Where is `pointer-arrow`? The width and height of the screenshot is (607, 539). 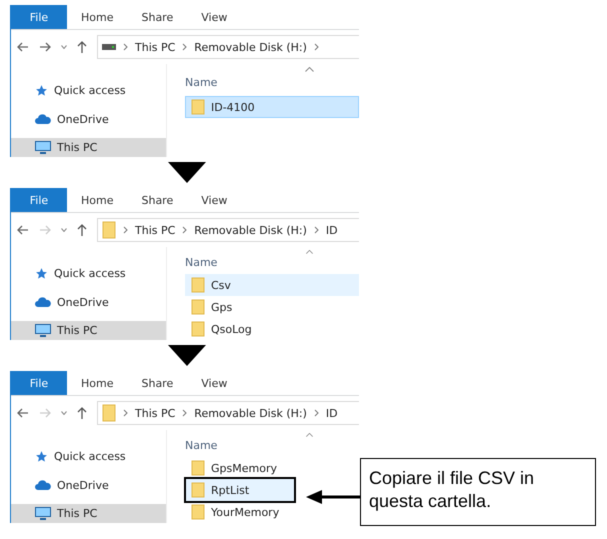
pointer-arrow is located at coordinates (333, 497).